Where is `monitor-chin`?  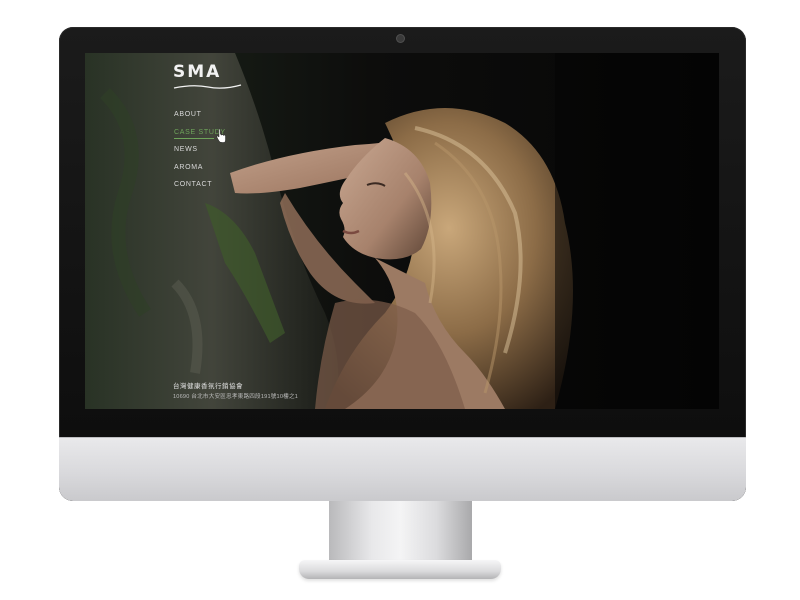 monitor-chin is located at coordinates (402, 469).